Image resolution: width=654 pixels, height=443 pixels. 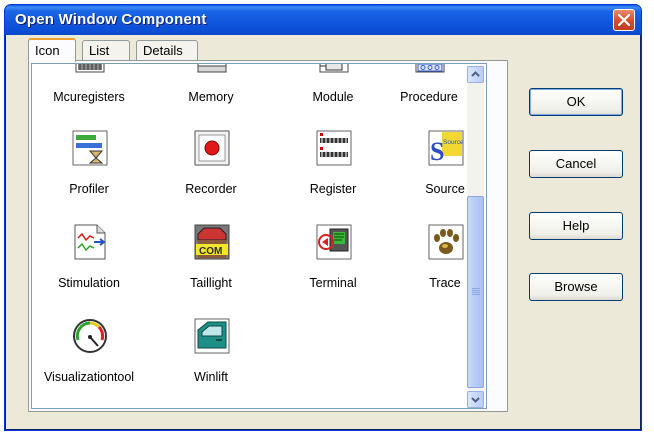 I want to click on browse-button: Browse, so click(x=576, y=287).